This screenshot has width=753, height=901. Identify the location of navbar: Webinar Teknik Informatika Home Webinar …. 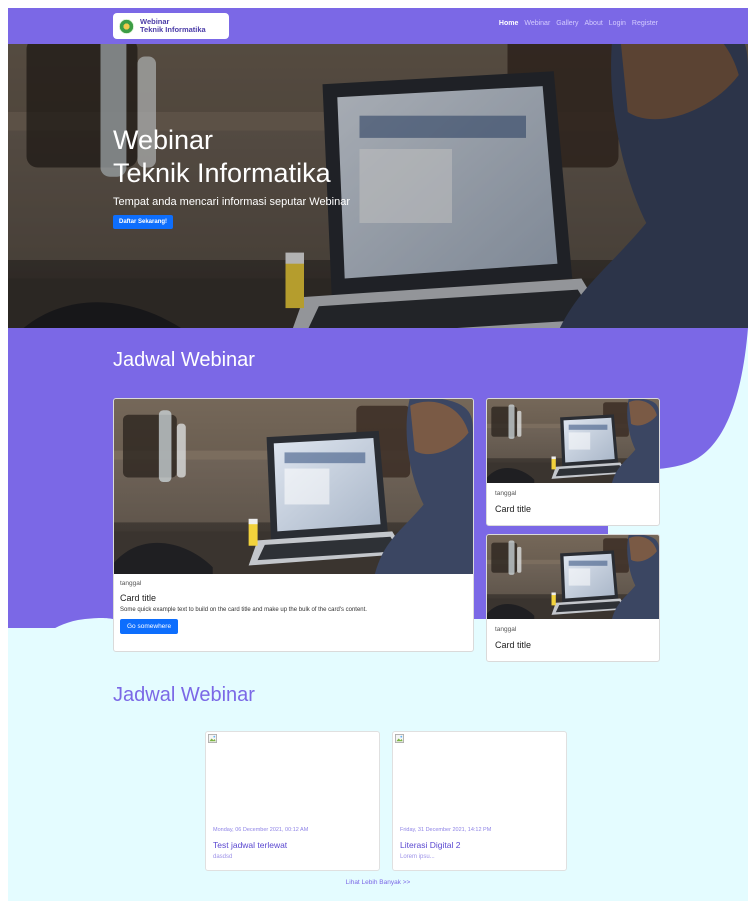
(378, 26).